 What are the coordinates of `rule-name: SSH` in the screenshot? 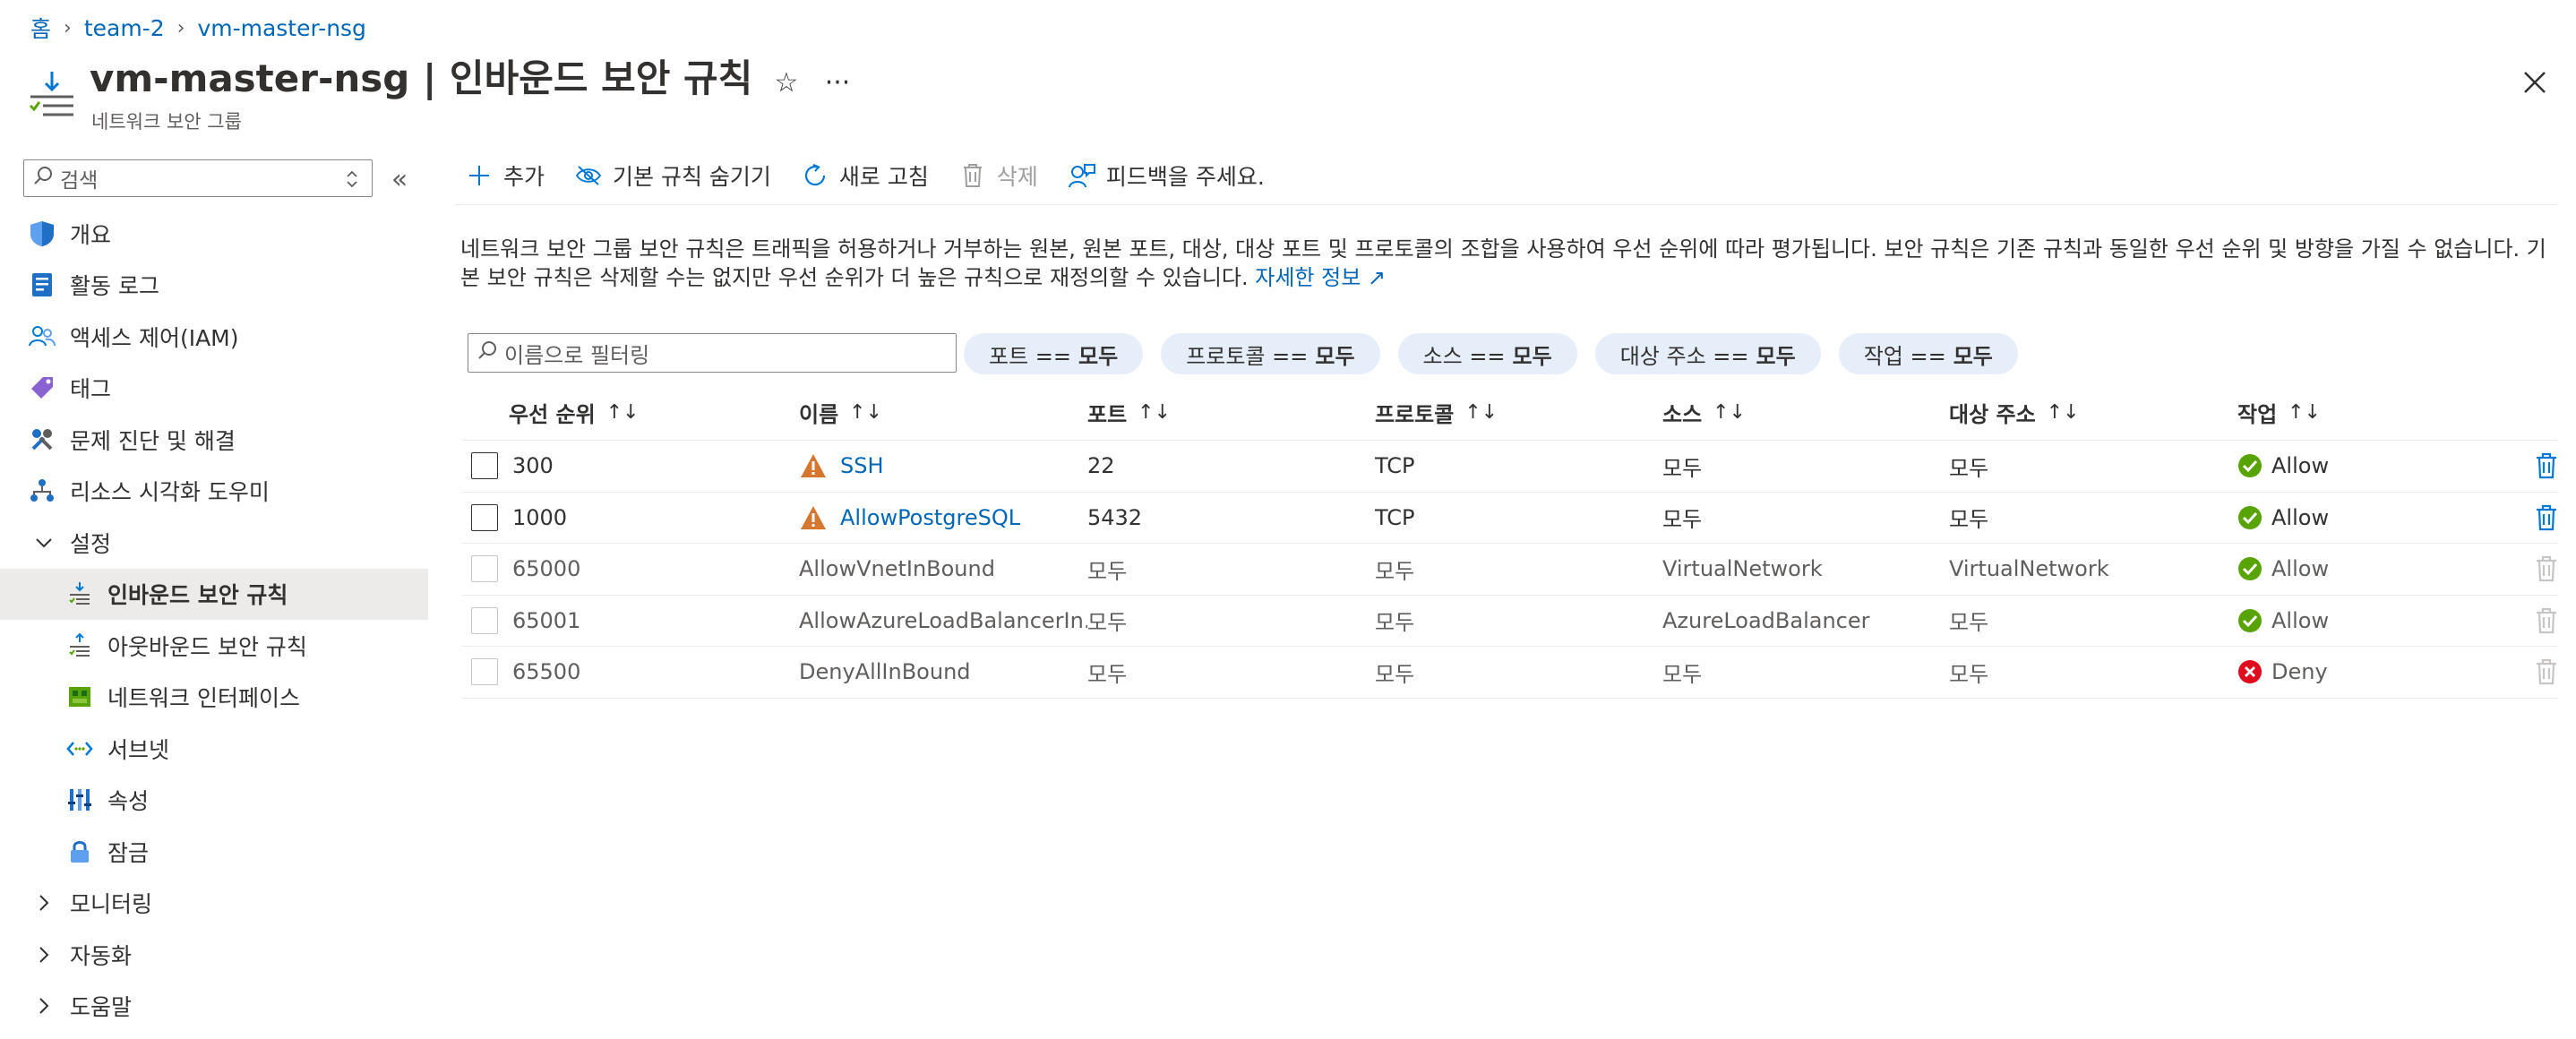 It's located at (862, 465).